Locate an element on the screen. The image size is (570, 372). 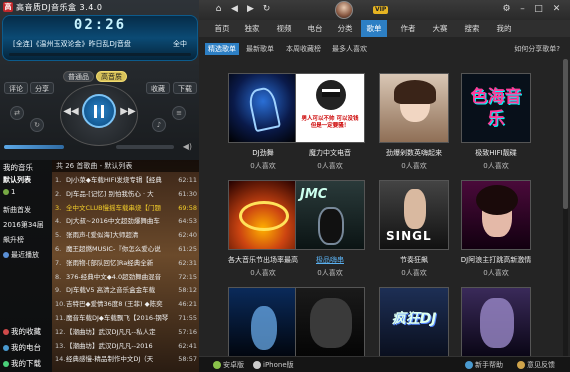
collect-button: 收藏 is located at coordinates (158, 88).